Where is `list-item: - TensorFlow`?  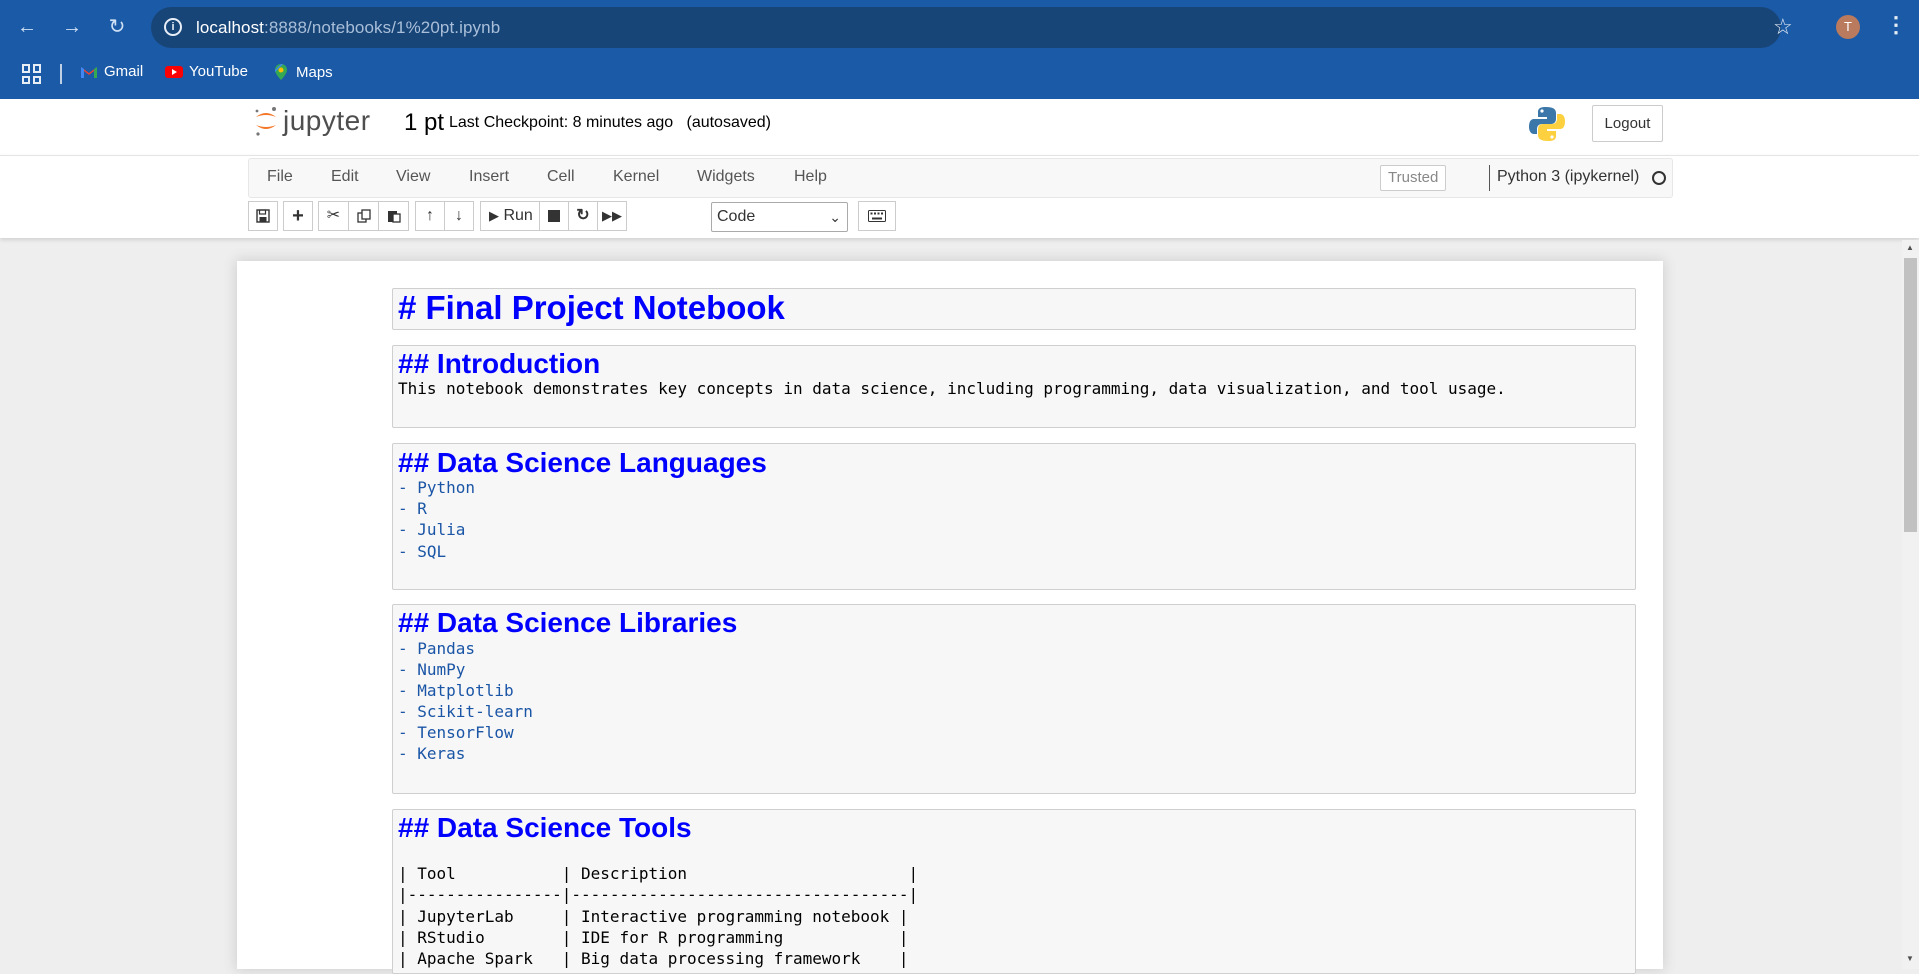 list-item: - TensorFlow is located at coordinates (456, 732).